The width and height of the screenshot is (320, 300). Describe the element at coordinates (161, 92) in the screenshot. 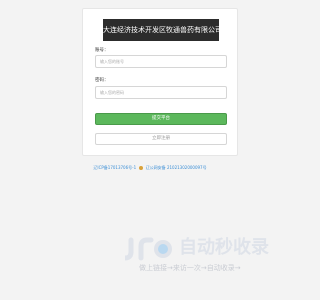

I see `password-input` at that location.